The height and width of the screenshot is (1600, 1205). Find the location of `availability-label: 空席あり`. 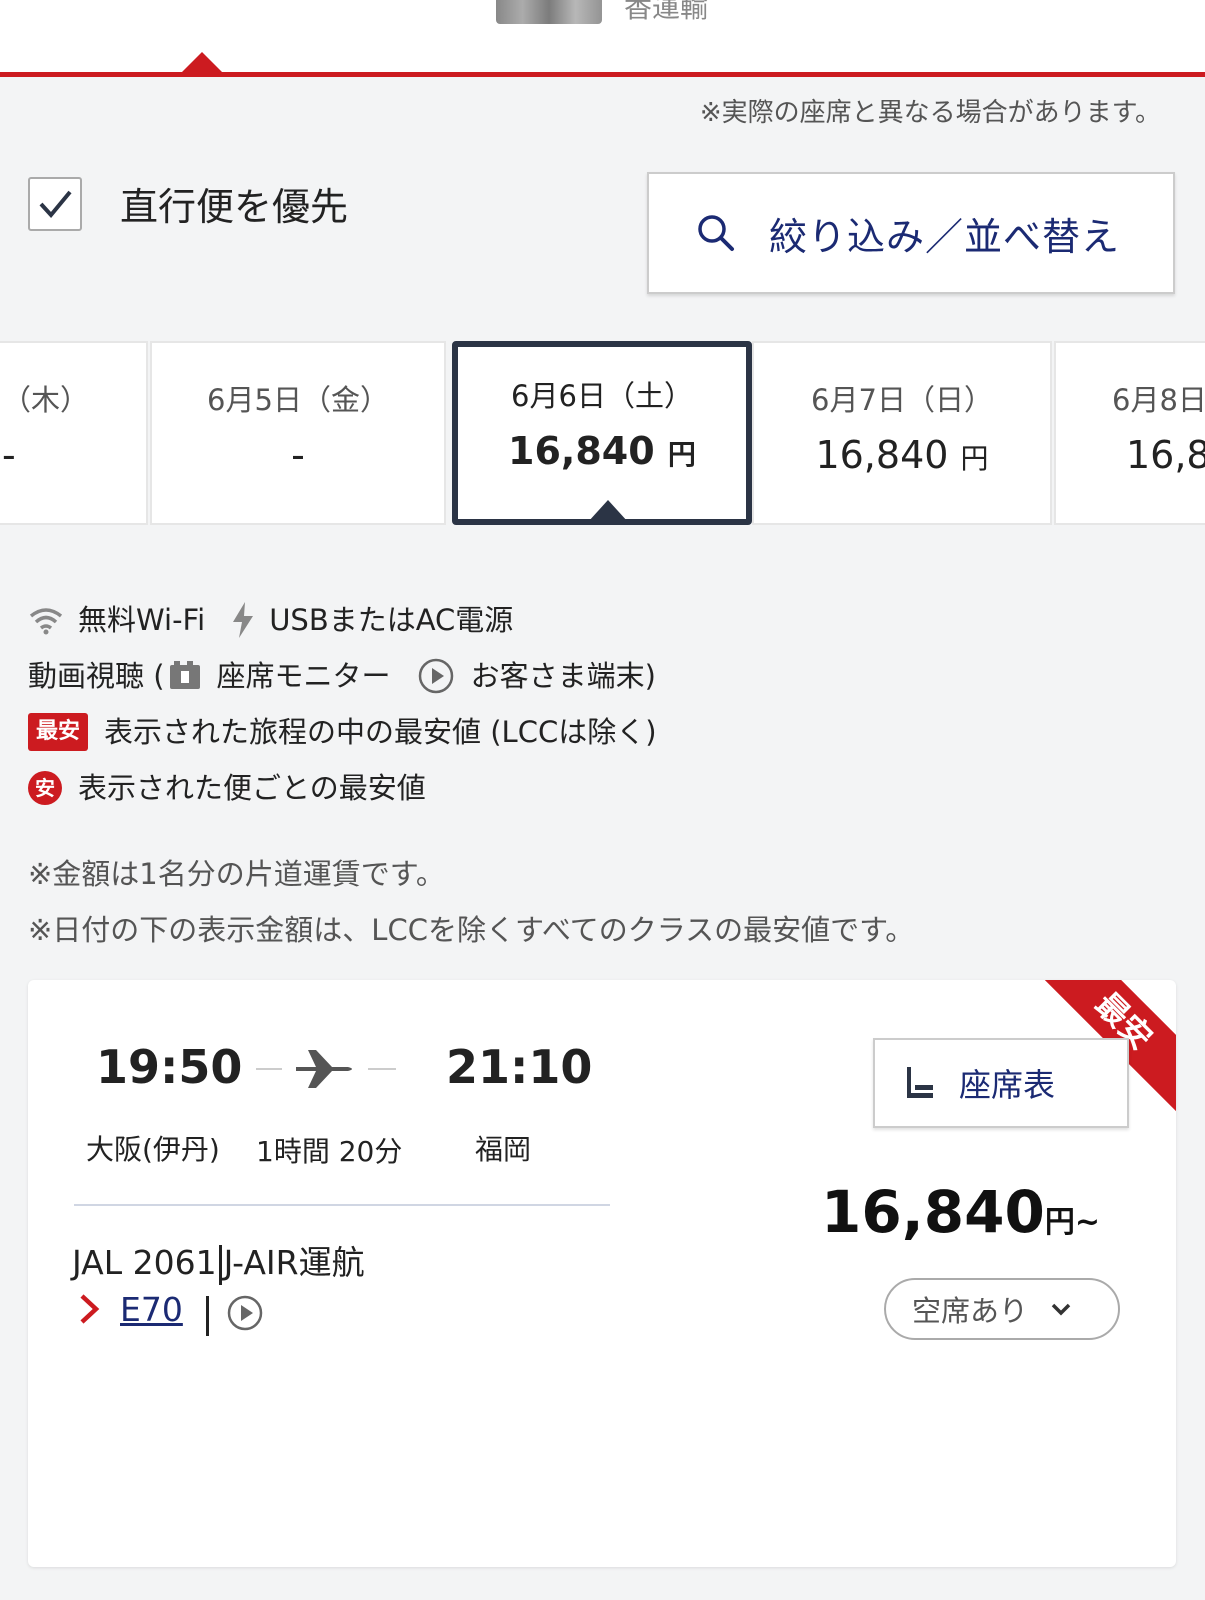

availability-label: 空席あり is located at coordinates (970, 1311).